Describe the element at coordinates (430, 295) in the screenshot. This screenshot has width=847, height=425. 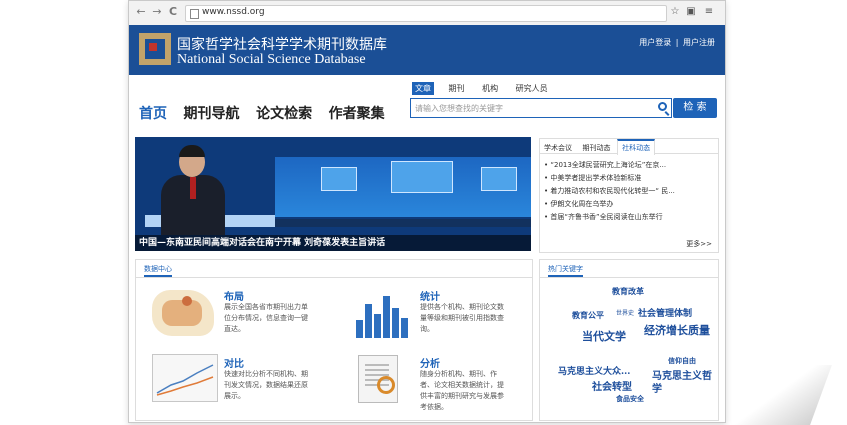
I see `statistics-title: 统计` at that location.